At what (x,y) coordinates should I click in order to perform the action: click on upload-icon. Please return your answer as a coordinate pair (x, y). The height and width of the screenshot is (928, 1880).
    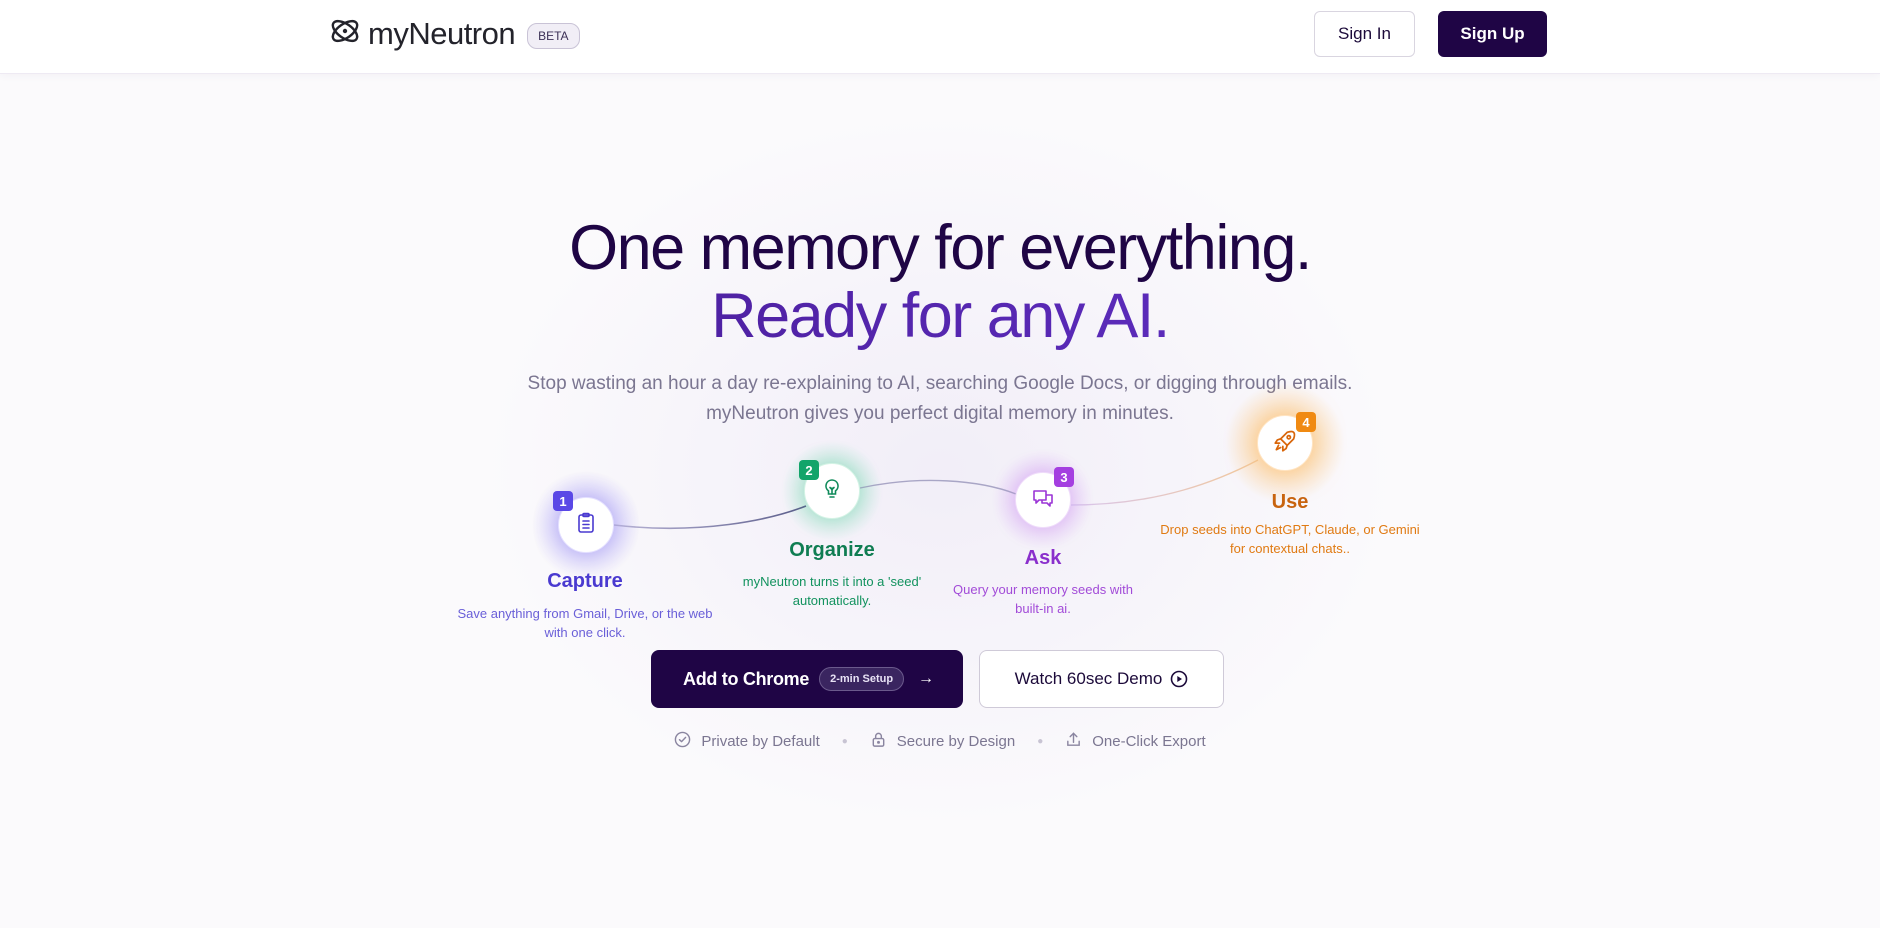
    Looking at the image, I should click on (1078, 741).